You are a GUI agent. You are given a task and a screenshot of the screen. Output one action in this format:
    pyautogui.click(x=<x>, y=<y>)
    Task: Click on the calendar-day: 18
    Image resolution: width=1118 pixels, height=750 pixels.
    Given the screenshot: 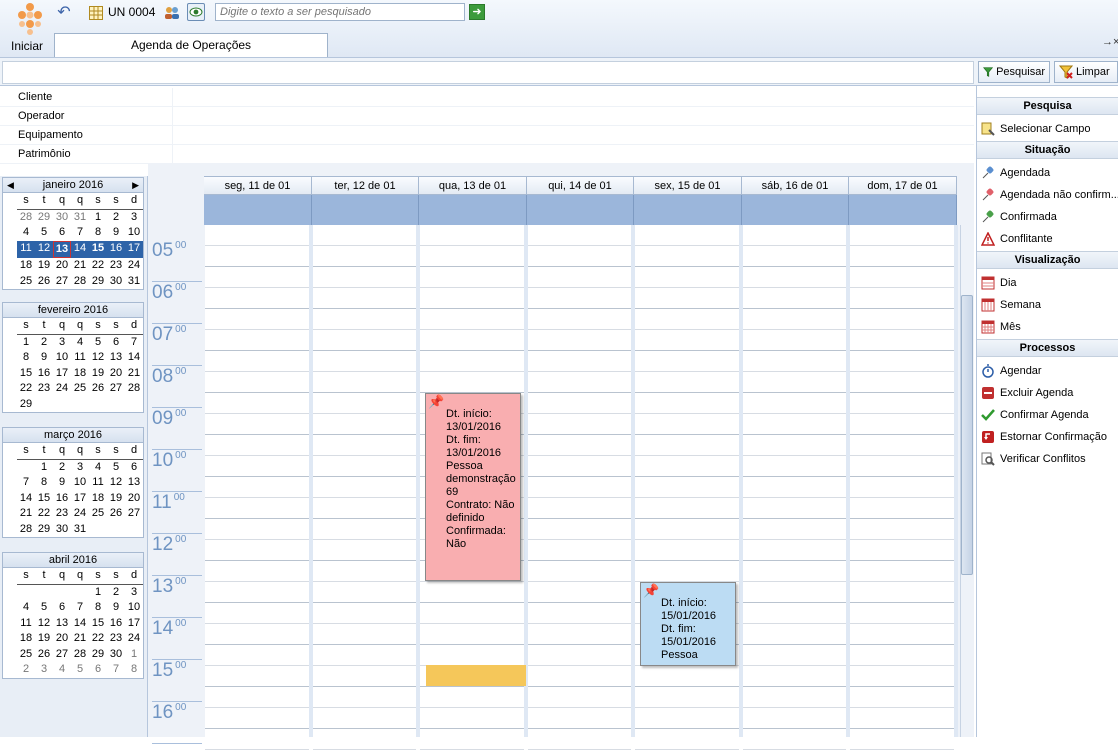 What is the action you would take?
    pyautogui.click(x=26, y=639)
    